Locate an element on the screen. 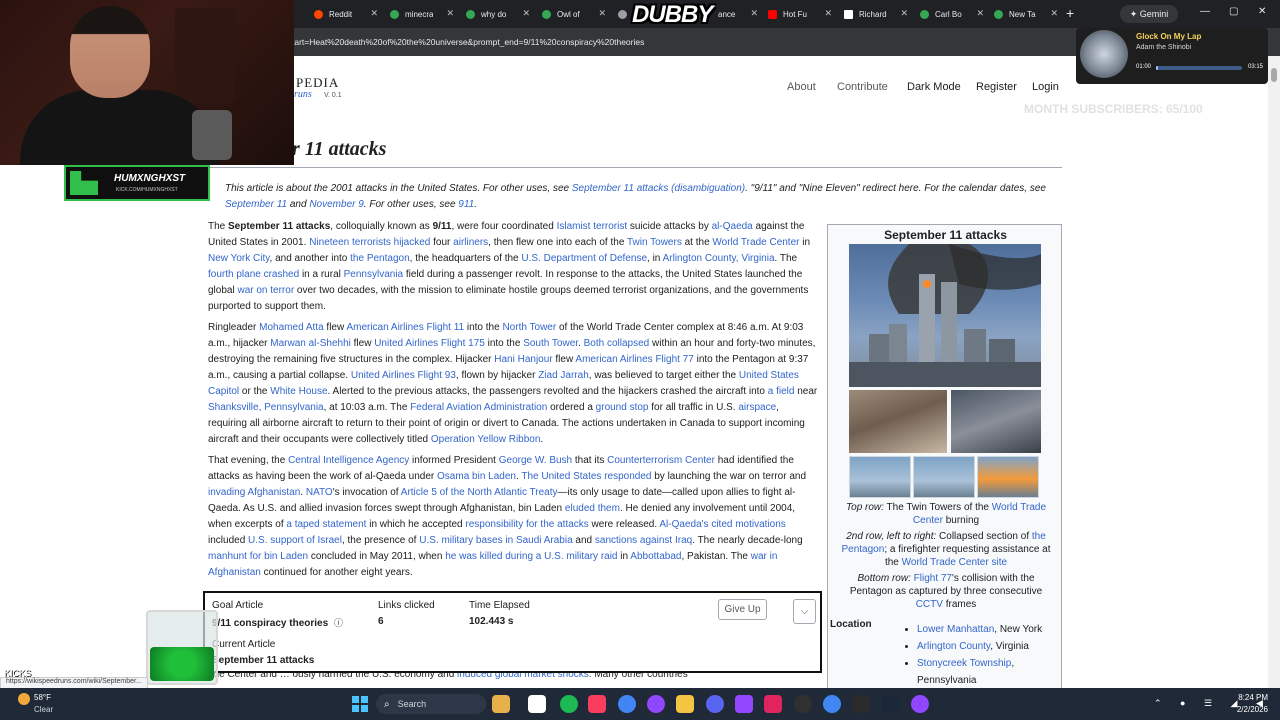 This screenshot has height=720, width=1280. chevron-down-icon: ⌵ is located at coordinates (804, 611).